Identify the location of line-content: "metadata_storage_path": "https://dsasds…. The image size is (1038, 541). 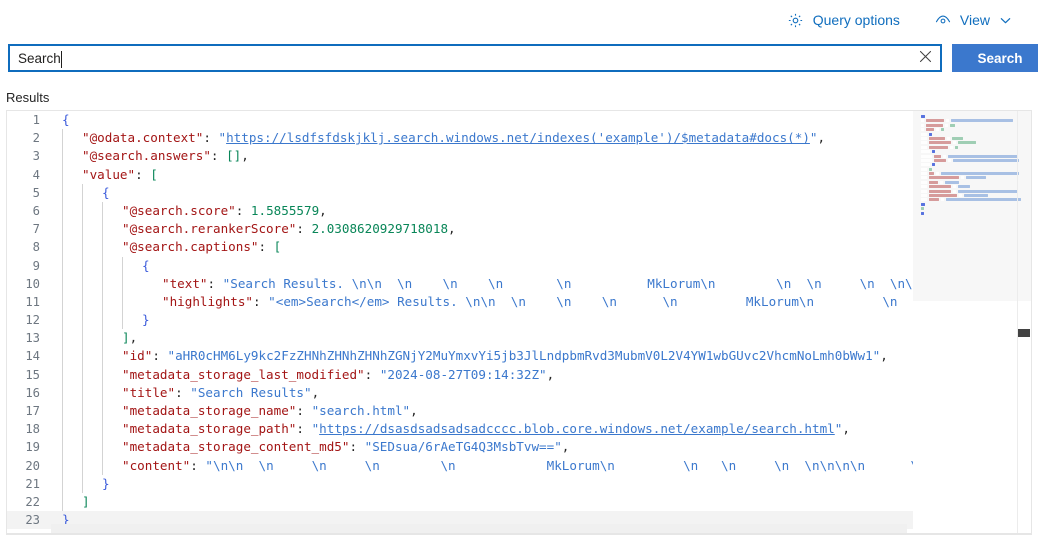
(482, 429).